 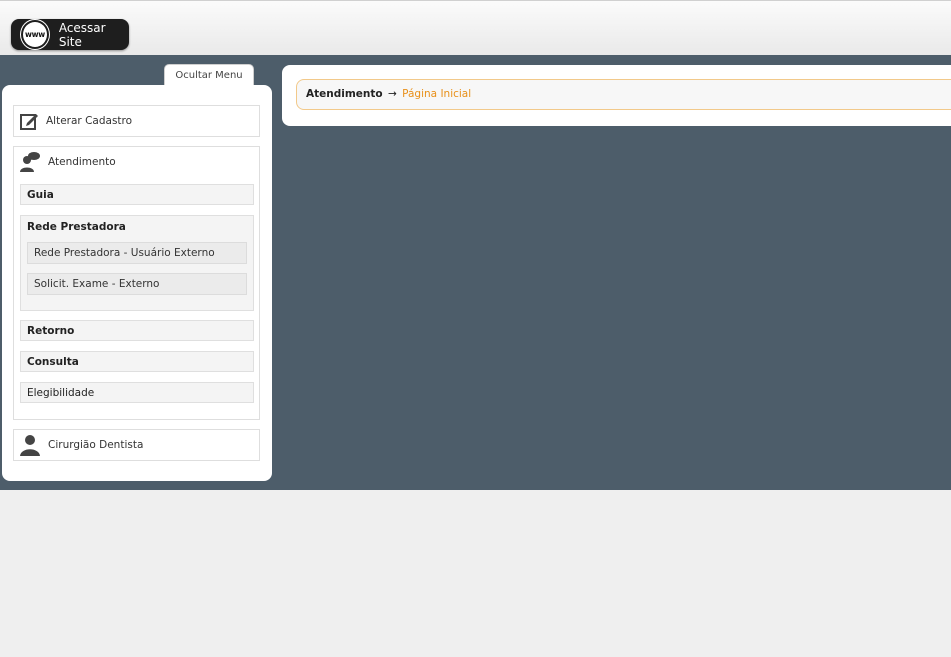 I want to click on sidebar-section-alterar-cadastro: Alterar Cadastro, so click(x=136, y=121).